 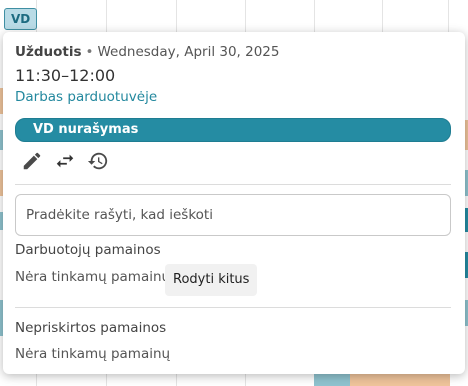 What do you see at coordinates (93, 277) in the screenshot?
I see `employee-shifts-empty: Nėra tinkamų pamainų` at bounding box center [93, 277].